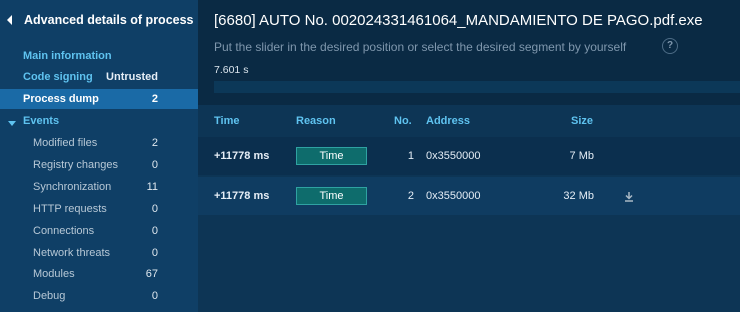 The width and height of the screenshot is (740, 312). Describe the element at coordinates (72, 253) in the screenshot. I see `sidebar-subitem-label: Network threats` at that location.